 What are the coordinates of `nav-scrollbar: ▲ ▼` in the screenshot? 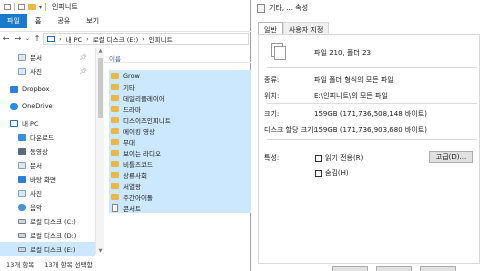 It's located at (99, 151).